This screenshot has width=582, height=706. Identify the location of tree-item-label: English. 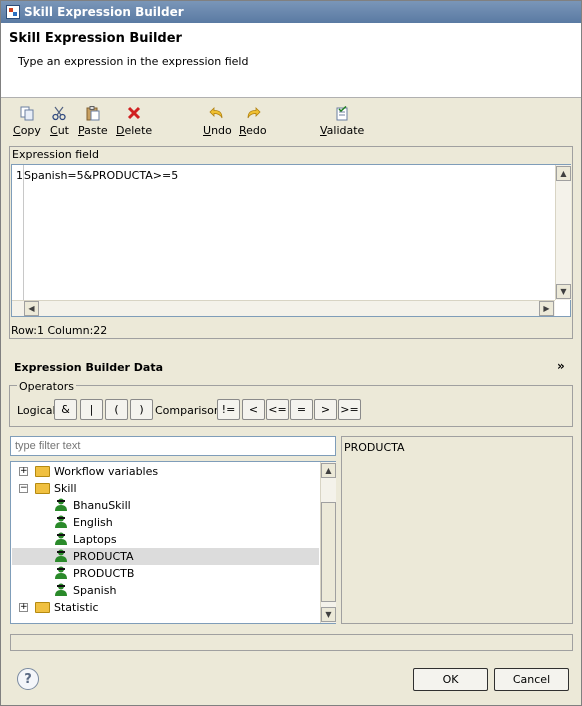
(93, 522).